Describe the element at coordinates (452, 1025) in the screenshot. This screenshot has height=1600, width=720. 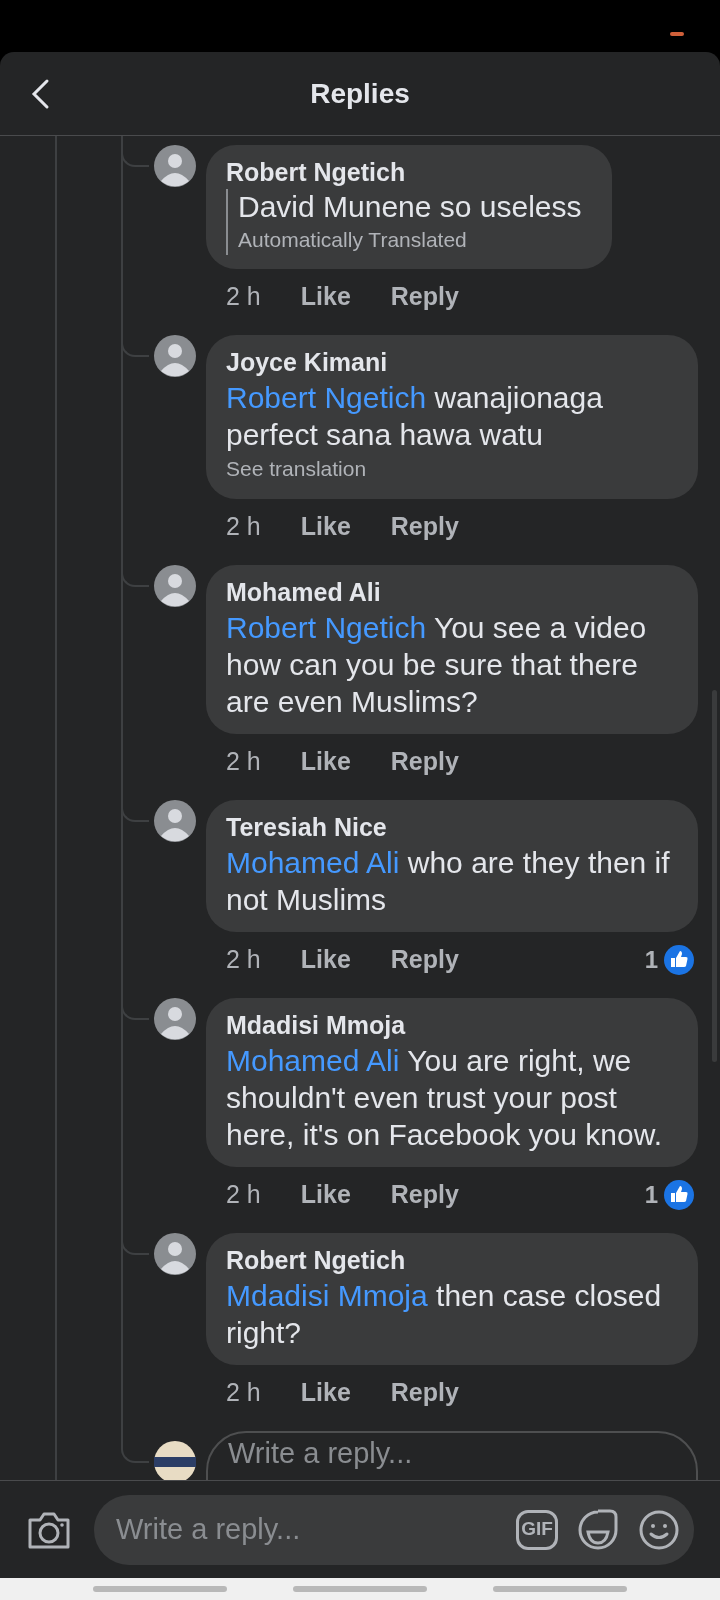
I see `comment-author: Mdadisi Mmoja` at that location.